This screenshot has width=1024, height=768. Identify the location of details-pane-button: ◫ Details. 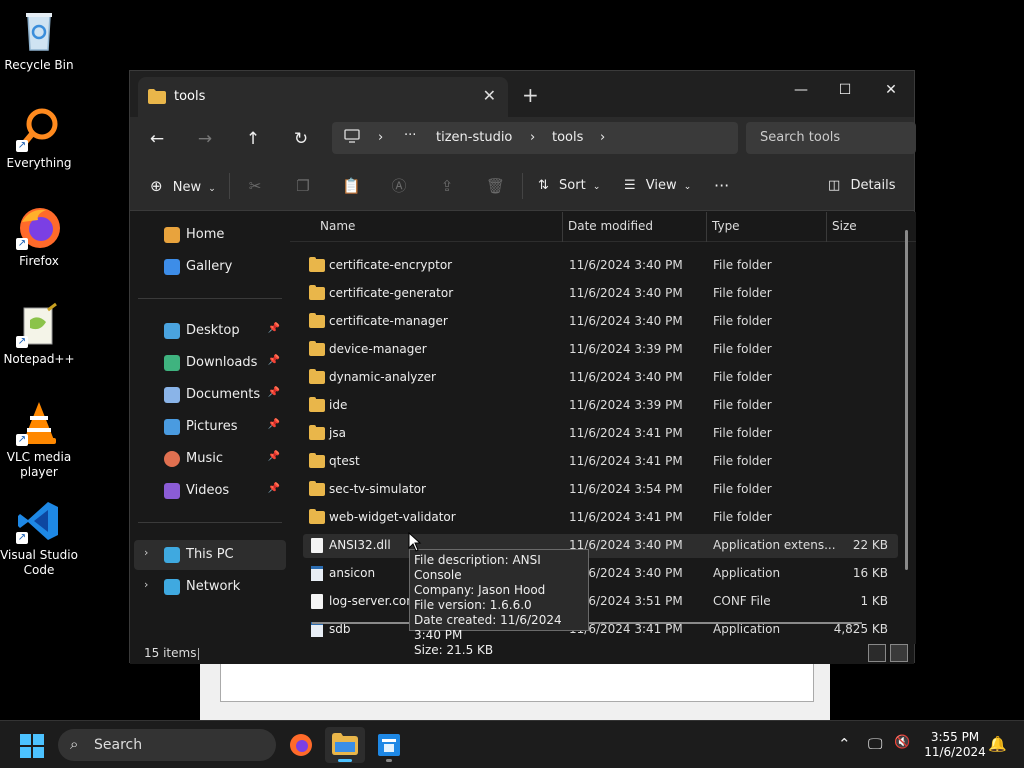
(862, 186).